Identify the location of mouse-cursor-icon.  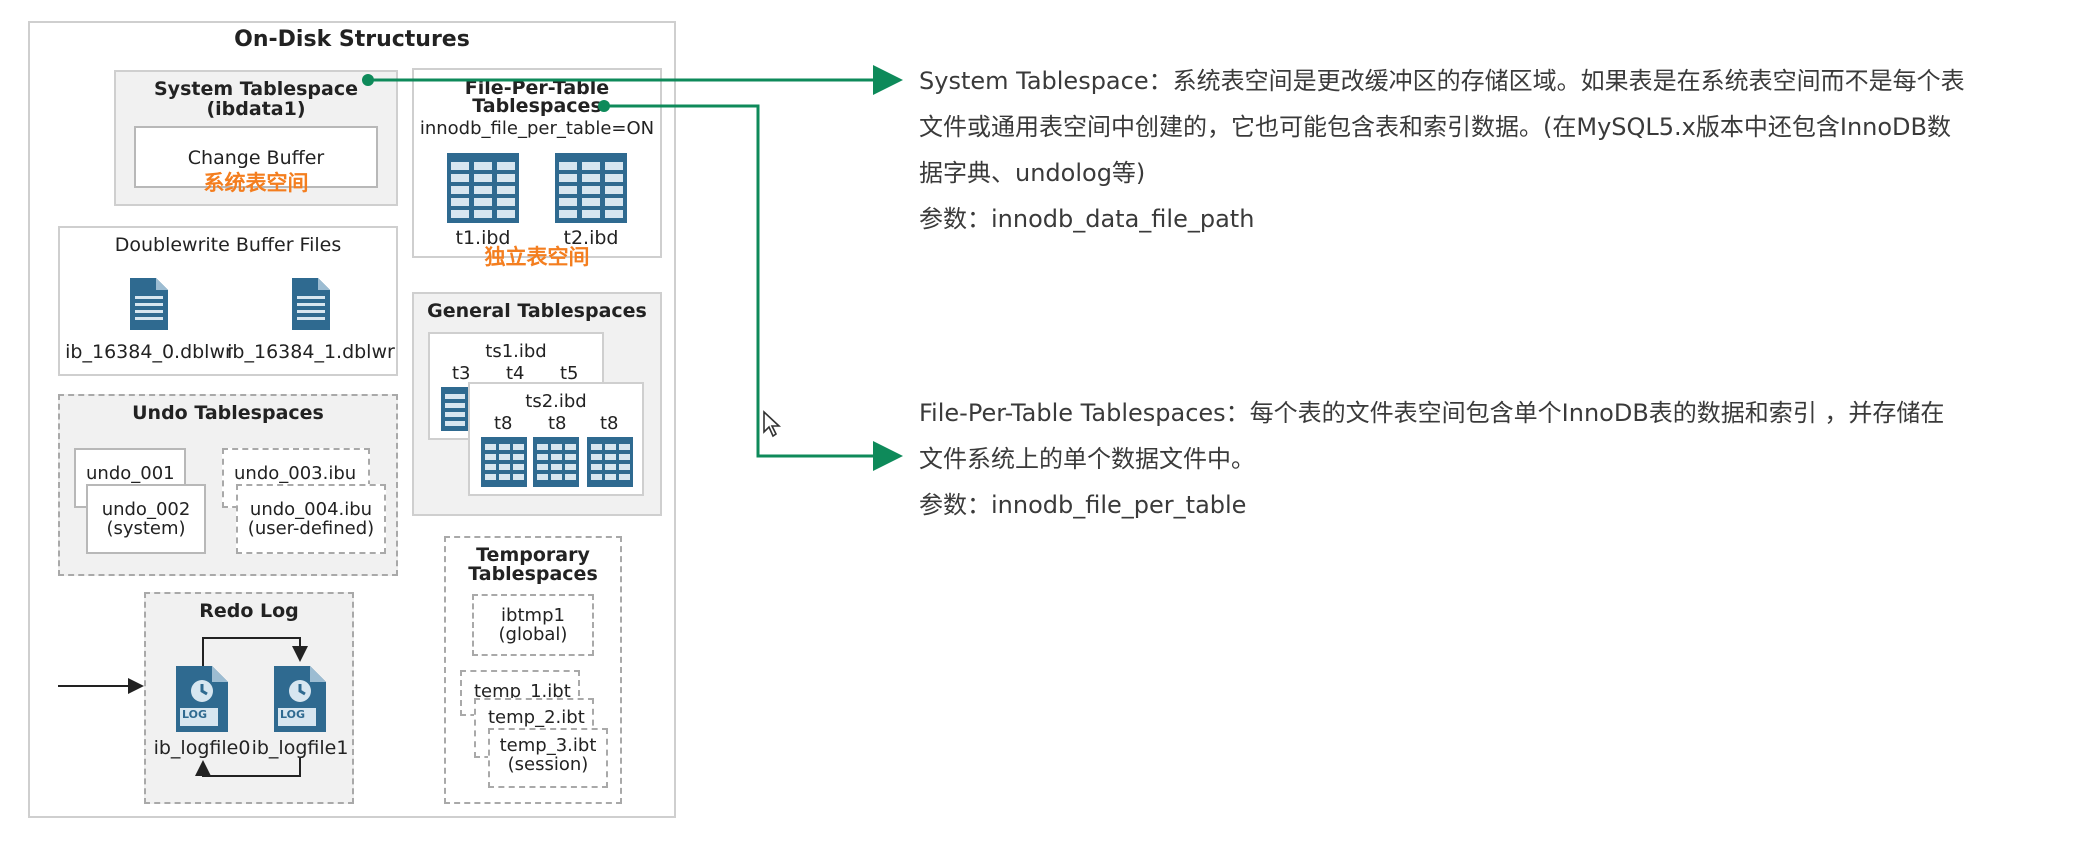
(772, 424).